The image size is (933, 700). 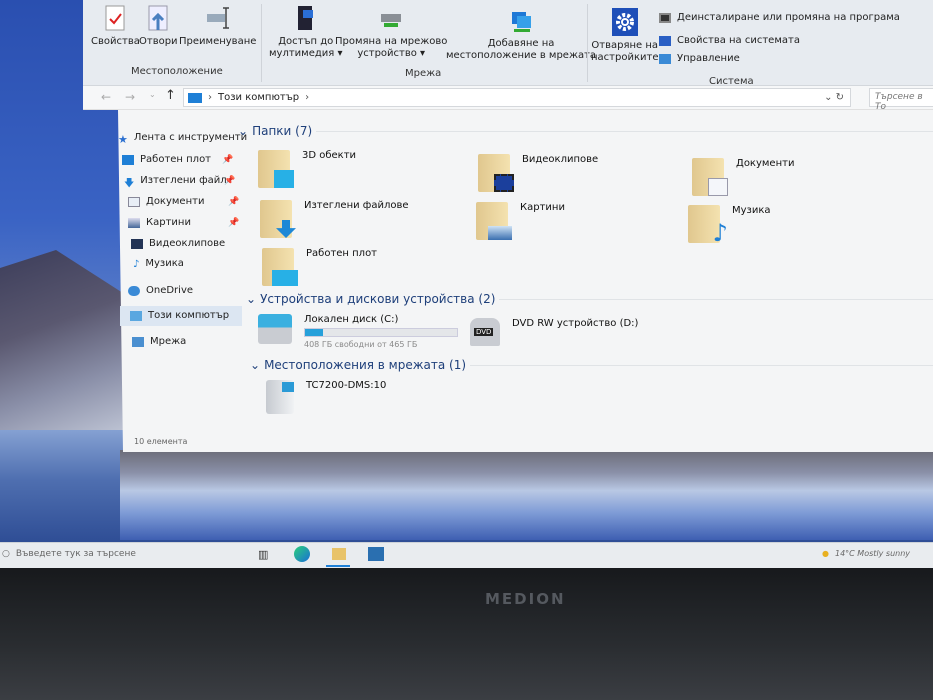 What do you see at coordinates (866, 553) in the screenshot?
I see `weather-widget: ● 14°C Mostly sunny` at bounding box center [866, 553].